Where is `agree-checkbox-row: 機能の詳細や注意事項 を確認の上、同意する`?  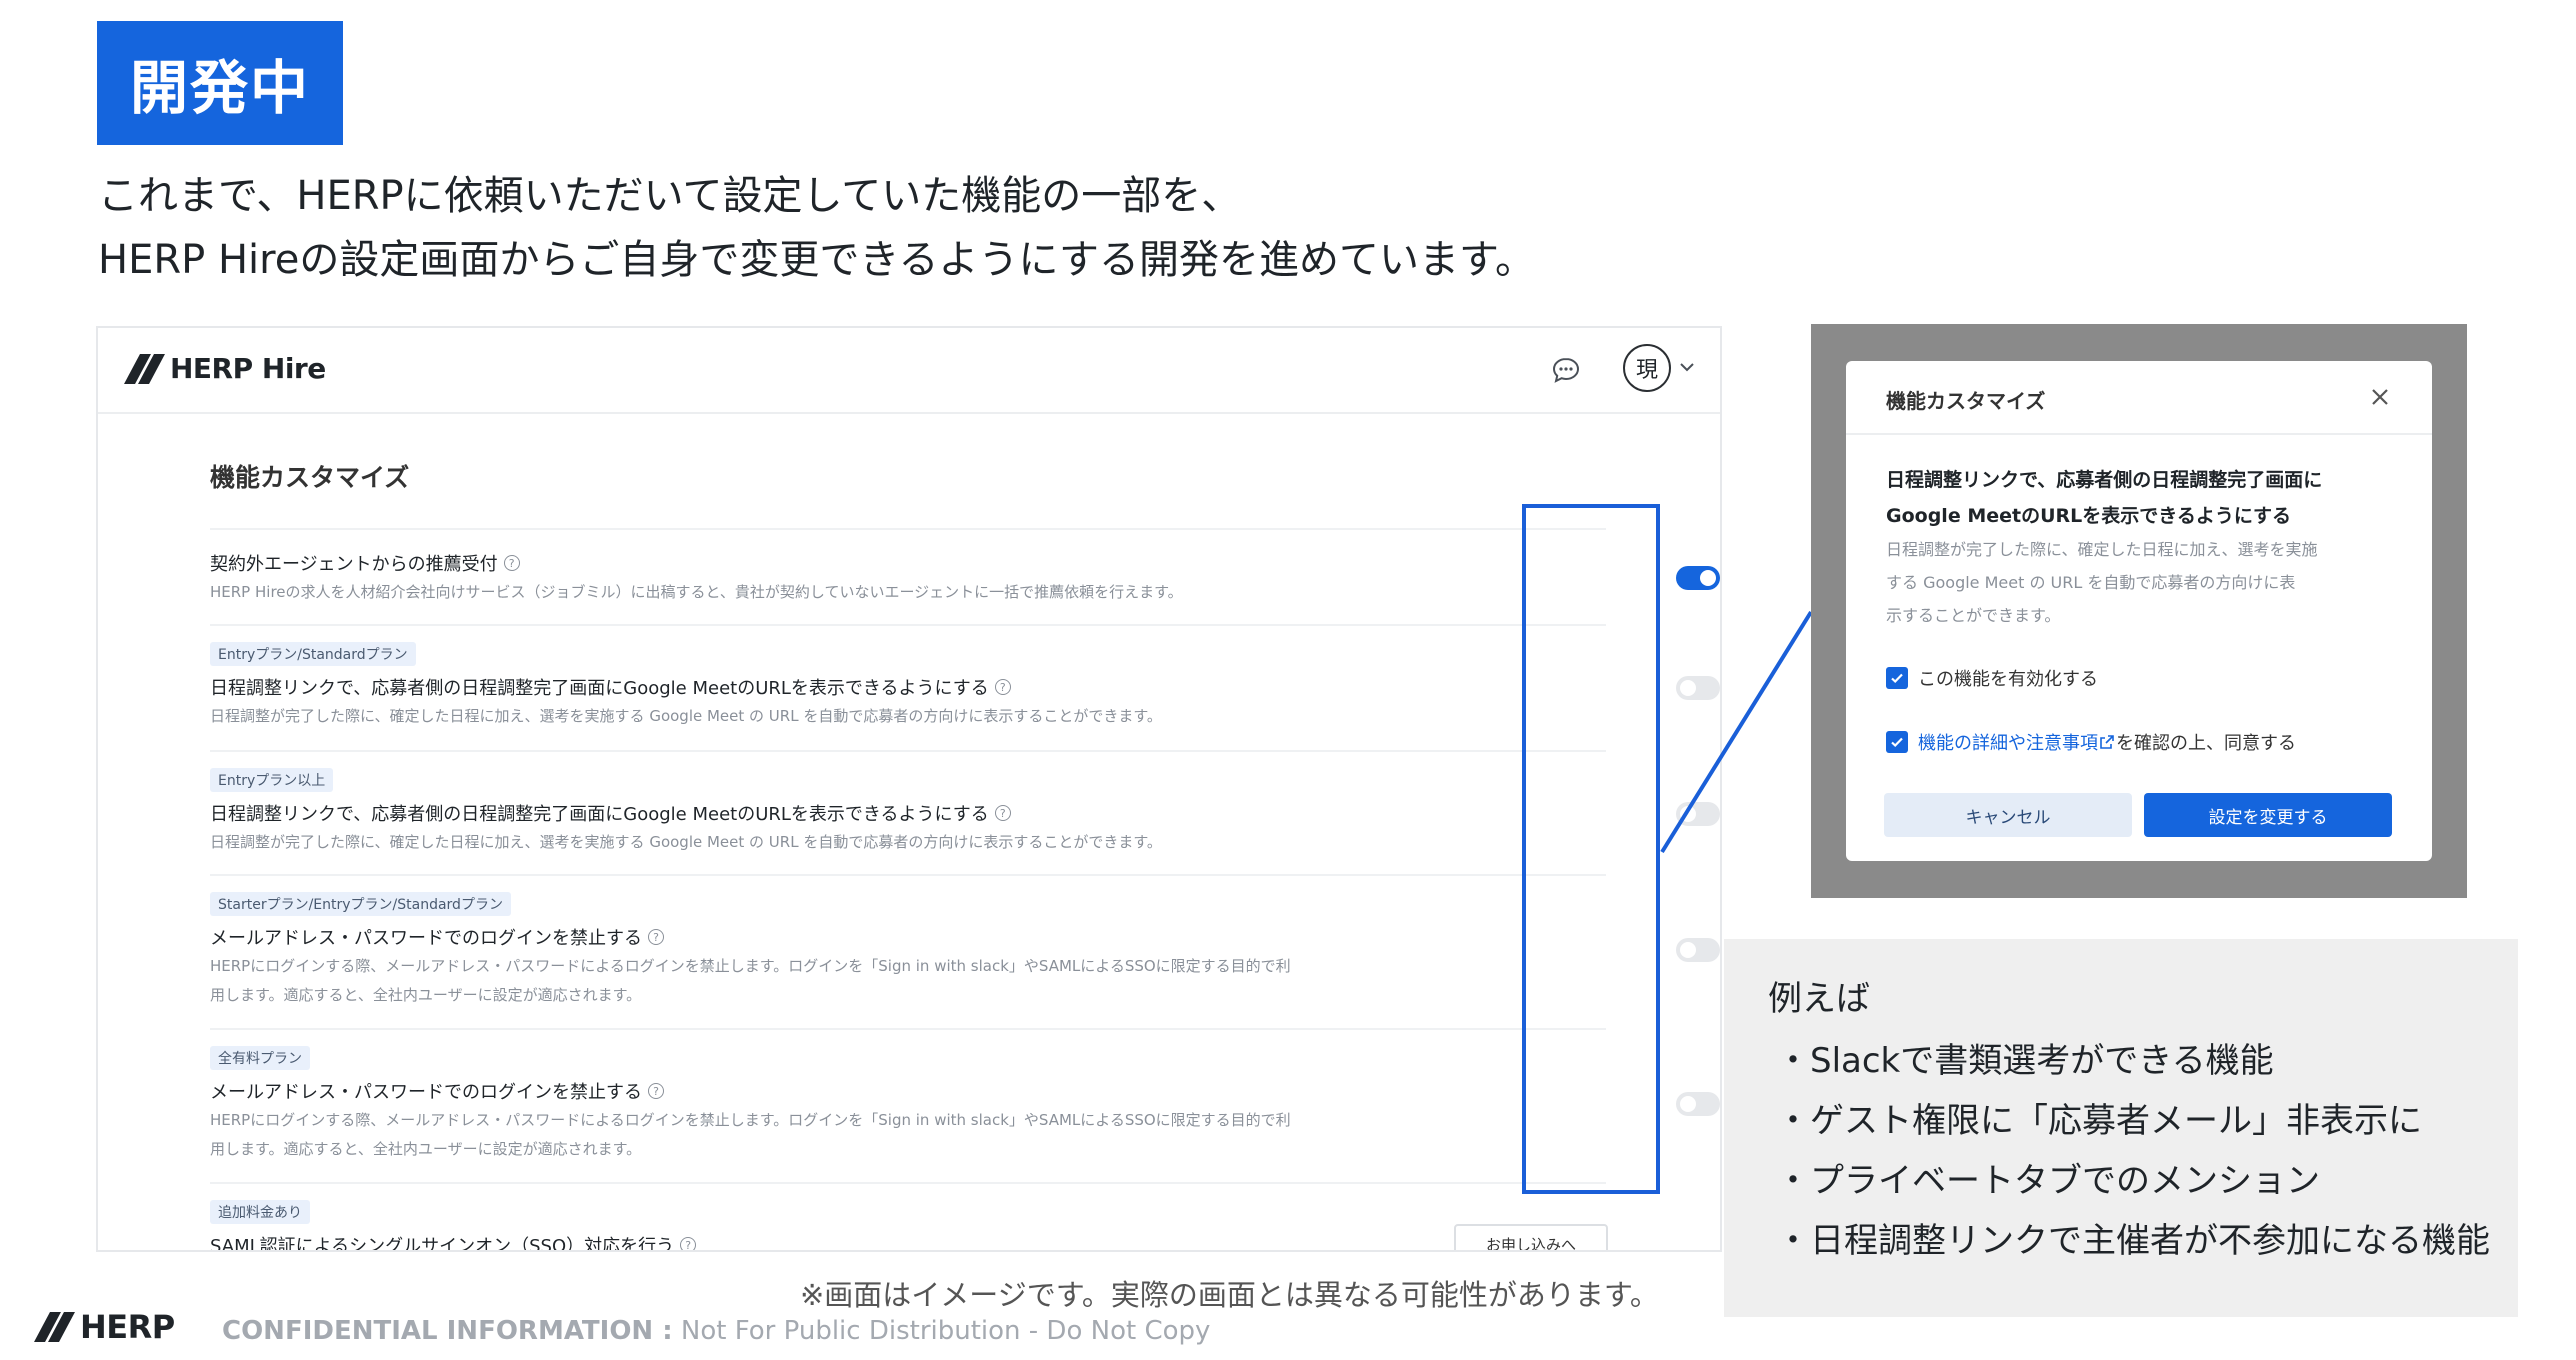
agree-checkbox-row: 機能の詳細や注意事項 を確認の上、同意する is located at coordinates (2091, 742).